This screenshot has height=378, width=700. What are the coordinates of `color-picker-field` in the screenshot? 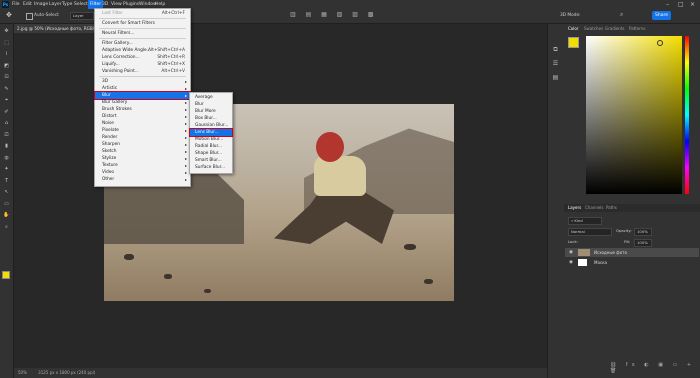 It's located at (634, 115).